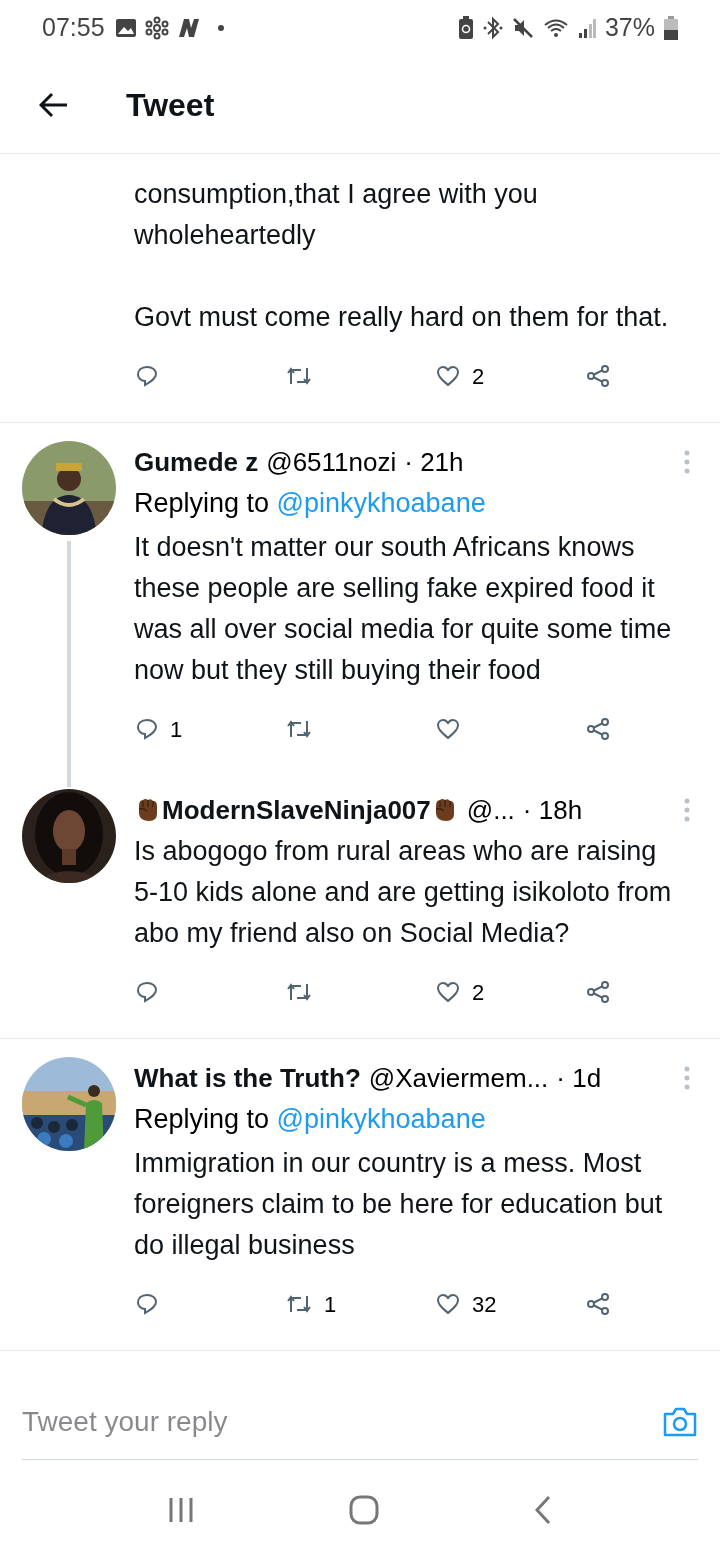 The width and height of the screenshot is (720, 1560). I want to click on retweet-button: 1, so click(361, 1304).